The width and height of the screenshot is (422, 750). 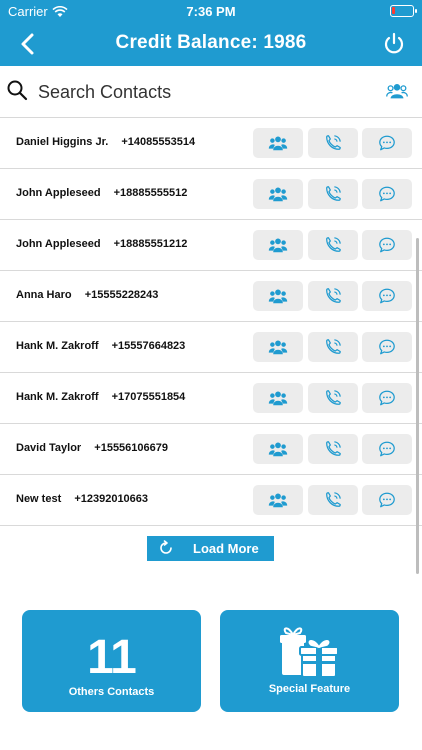 What do you see at coordinates (158, 142) in the screenshot?
I see `contact-phone: +14085553514` at bounding box center [158, 142].